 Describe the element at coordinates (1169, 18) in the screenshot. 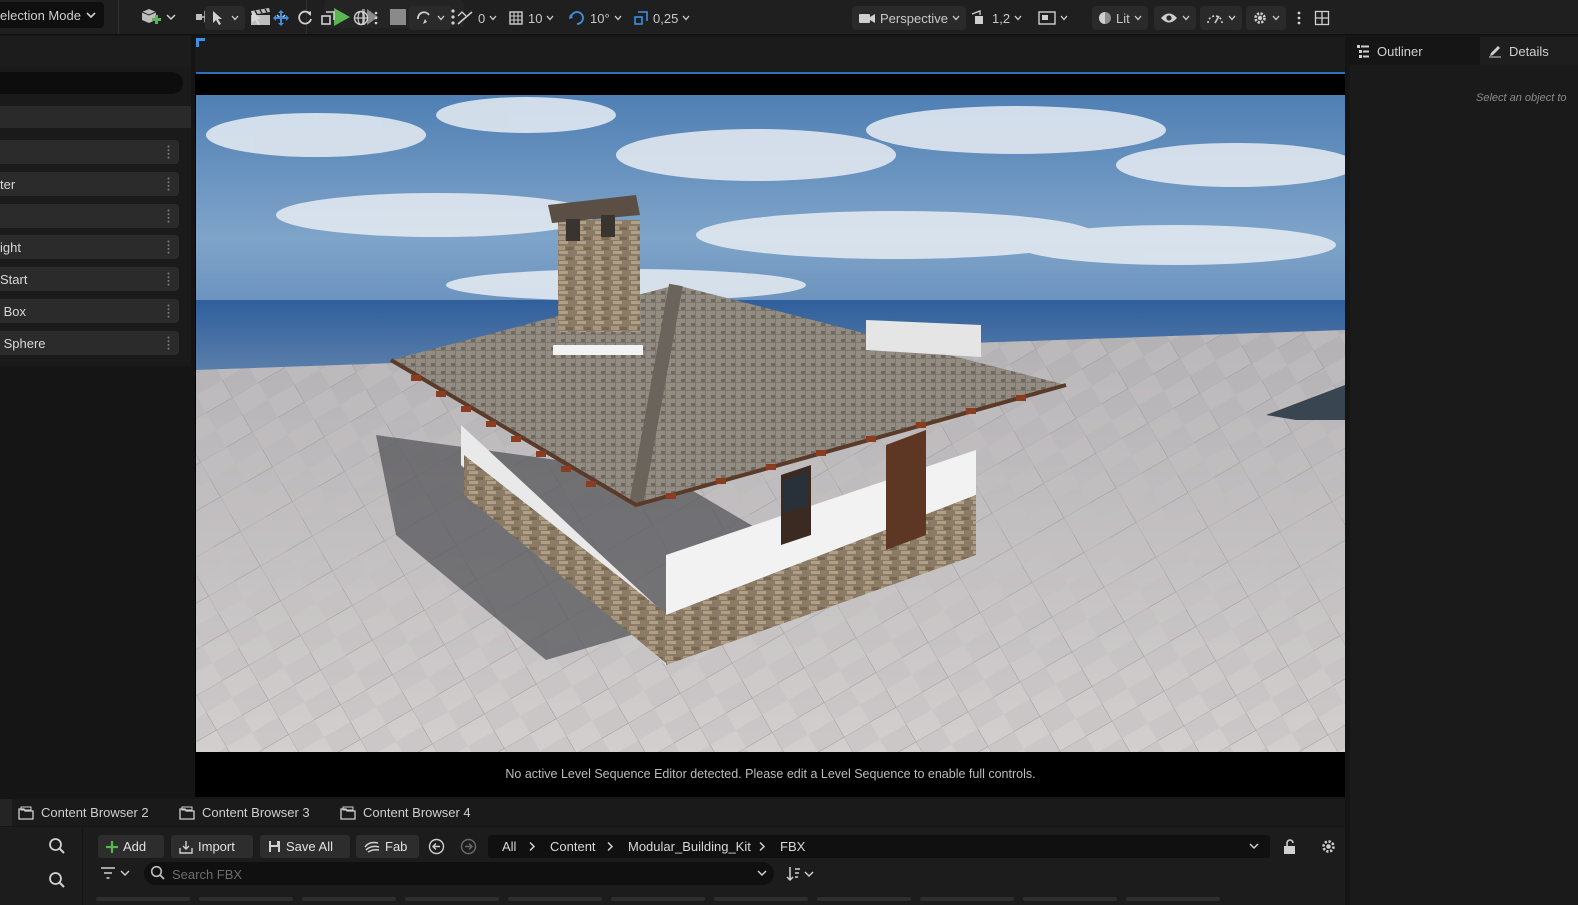

I see `eye-icon` at that location.